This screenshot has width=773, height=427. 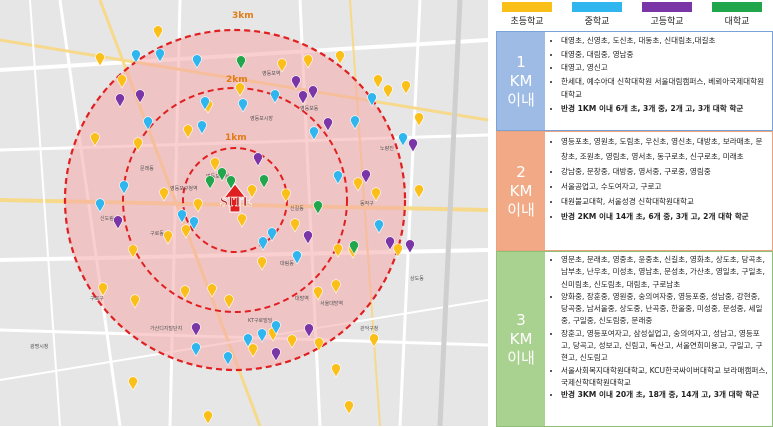 What do you see at coordinates (39, 346) in the screenshot?
I see `place-label: 광명시청` at bounding box center [39, 346].